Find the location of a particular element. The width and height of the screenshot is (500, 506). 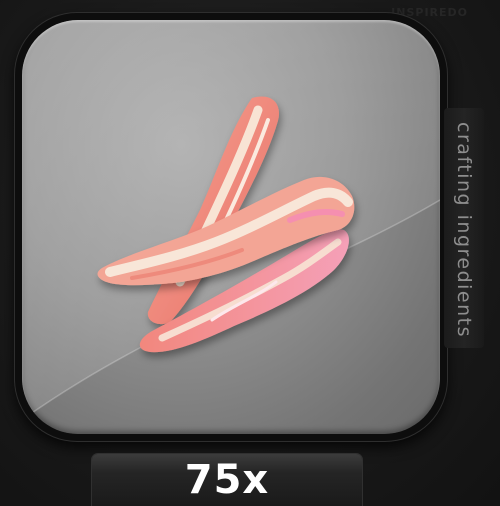

quantity-count: 75x is located at coordinates (227, 480).